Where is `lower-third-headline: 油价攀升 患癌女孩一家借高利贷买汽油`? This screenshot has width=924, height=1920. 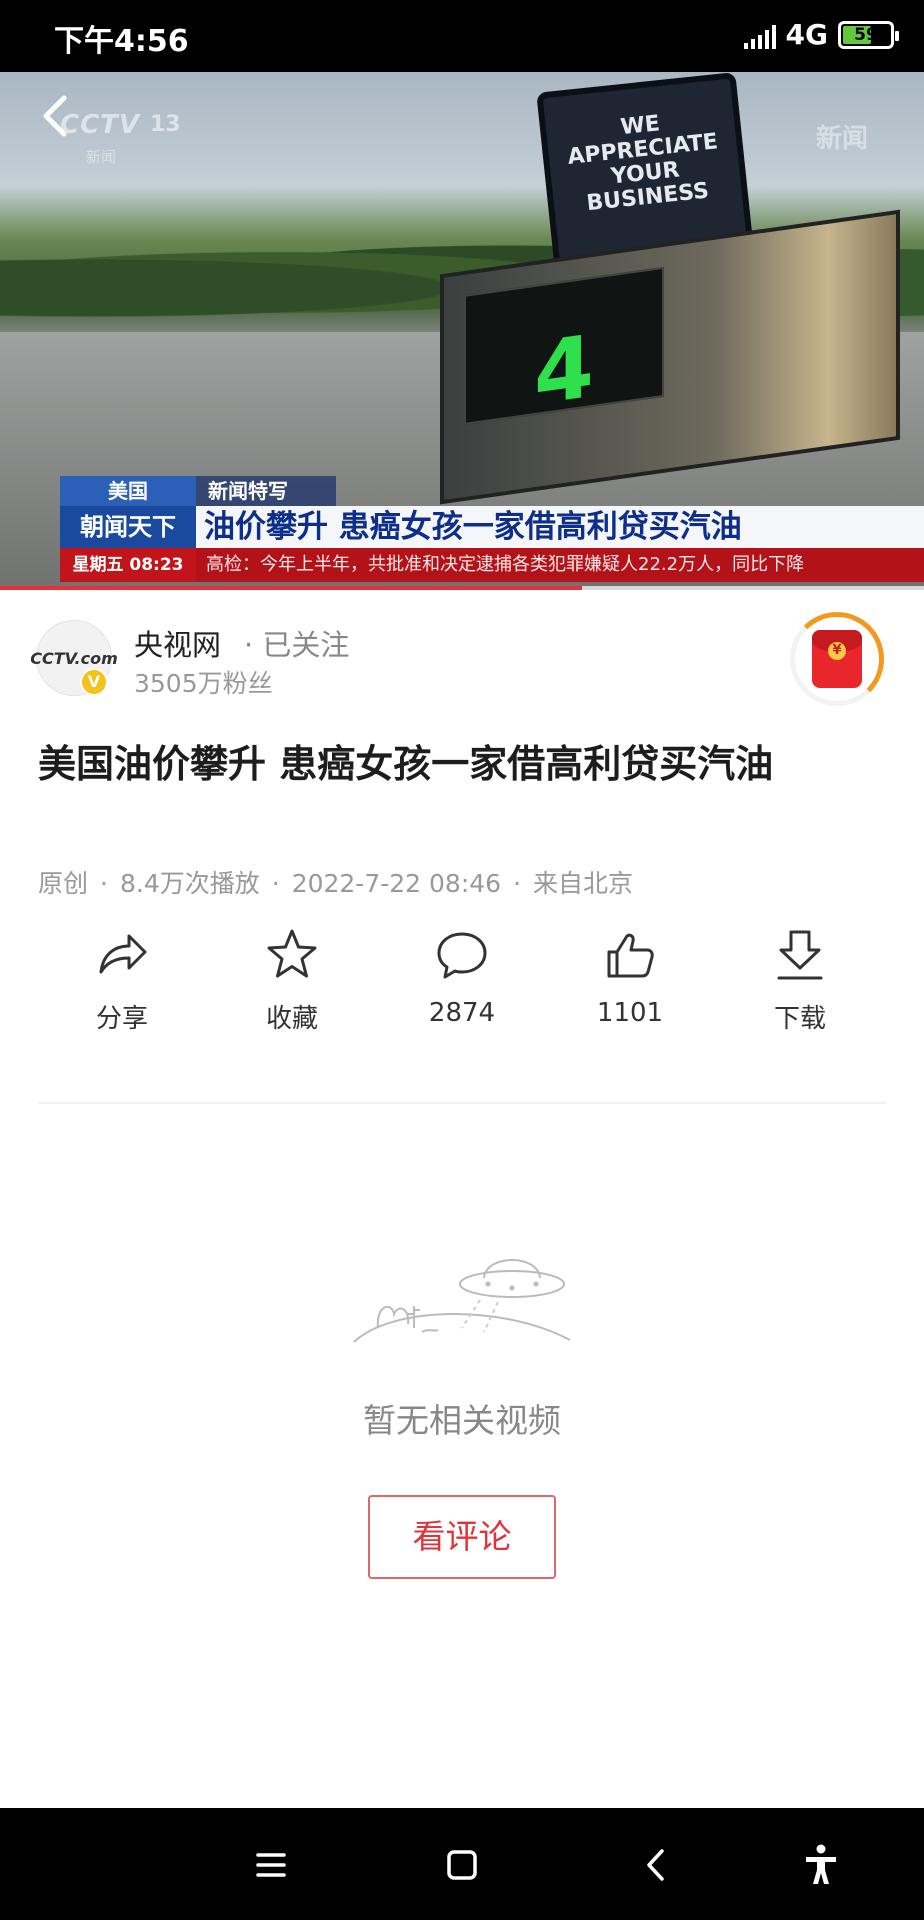
lower-third-headline: 油价攀升 患癌女孩一家借高利贷买汽油 is located at coordinates (560, 527).